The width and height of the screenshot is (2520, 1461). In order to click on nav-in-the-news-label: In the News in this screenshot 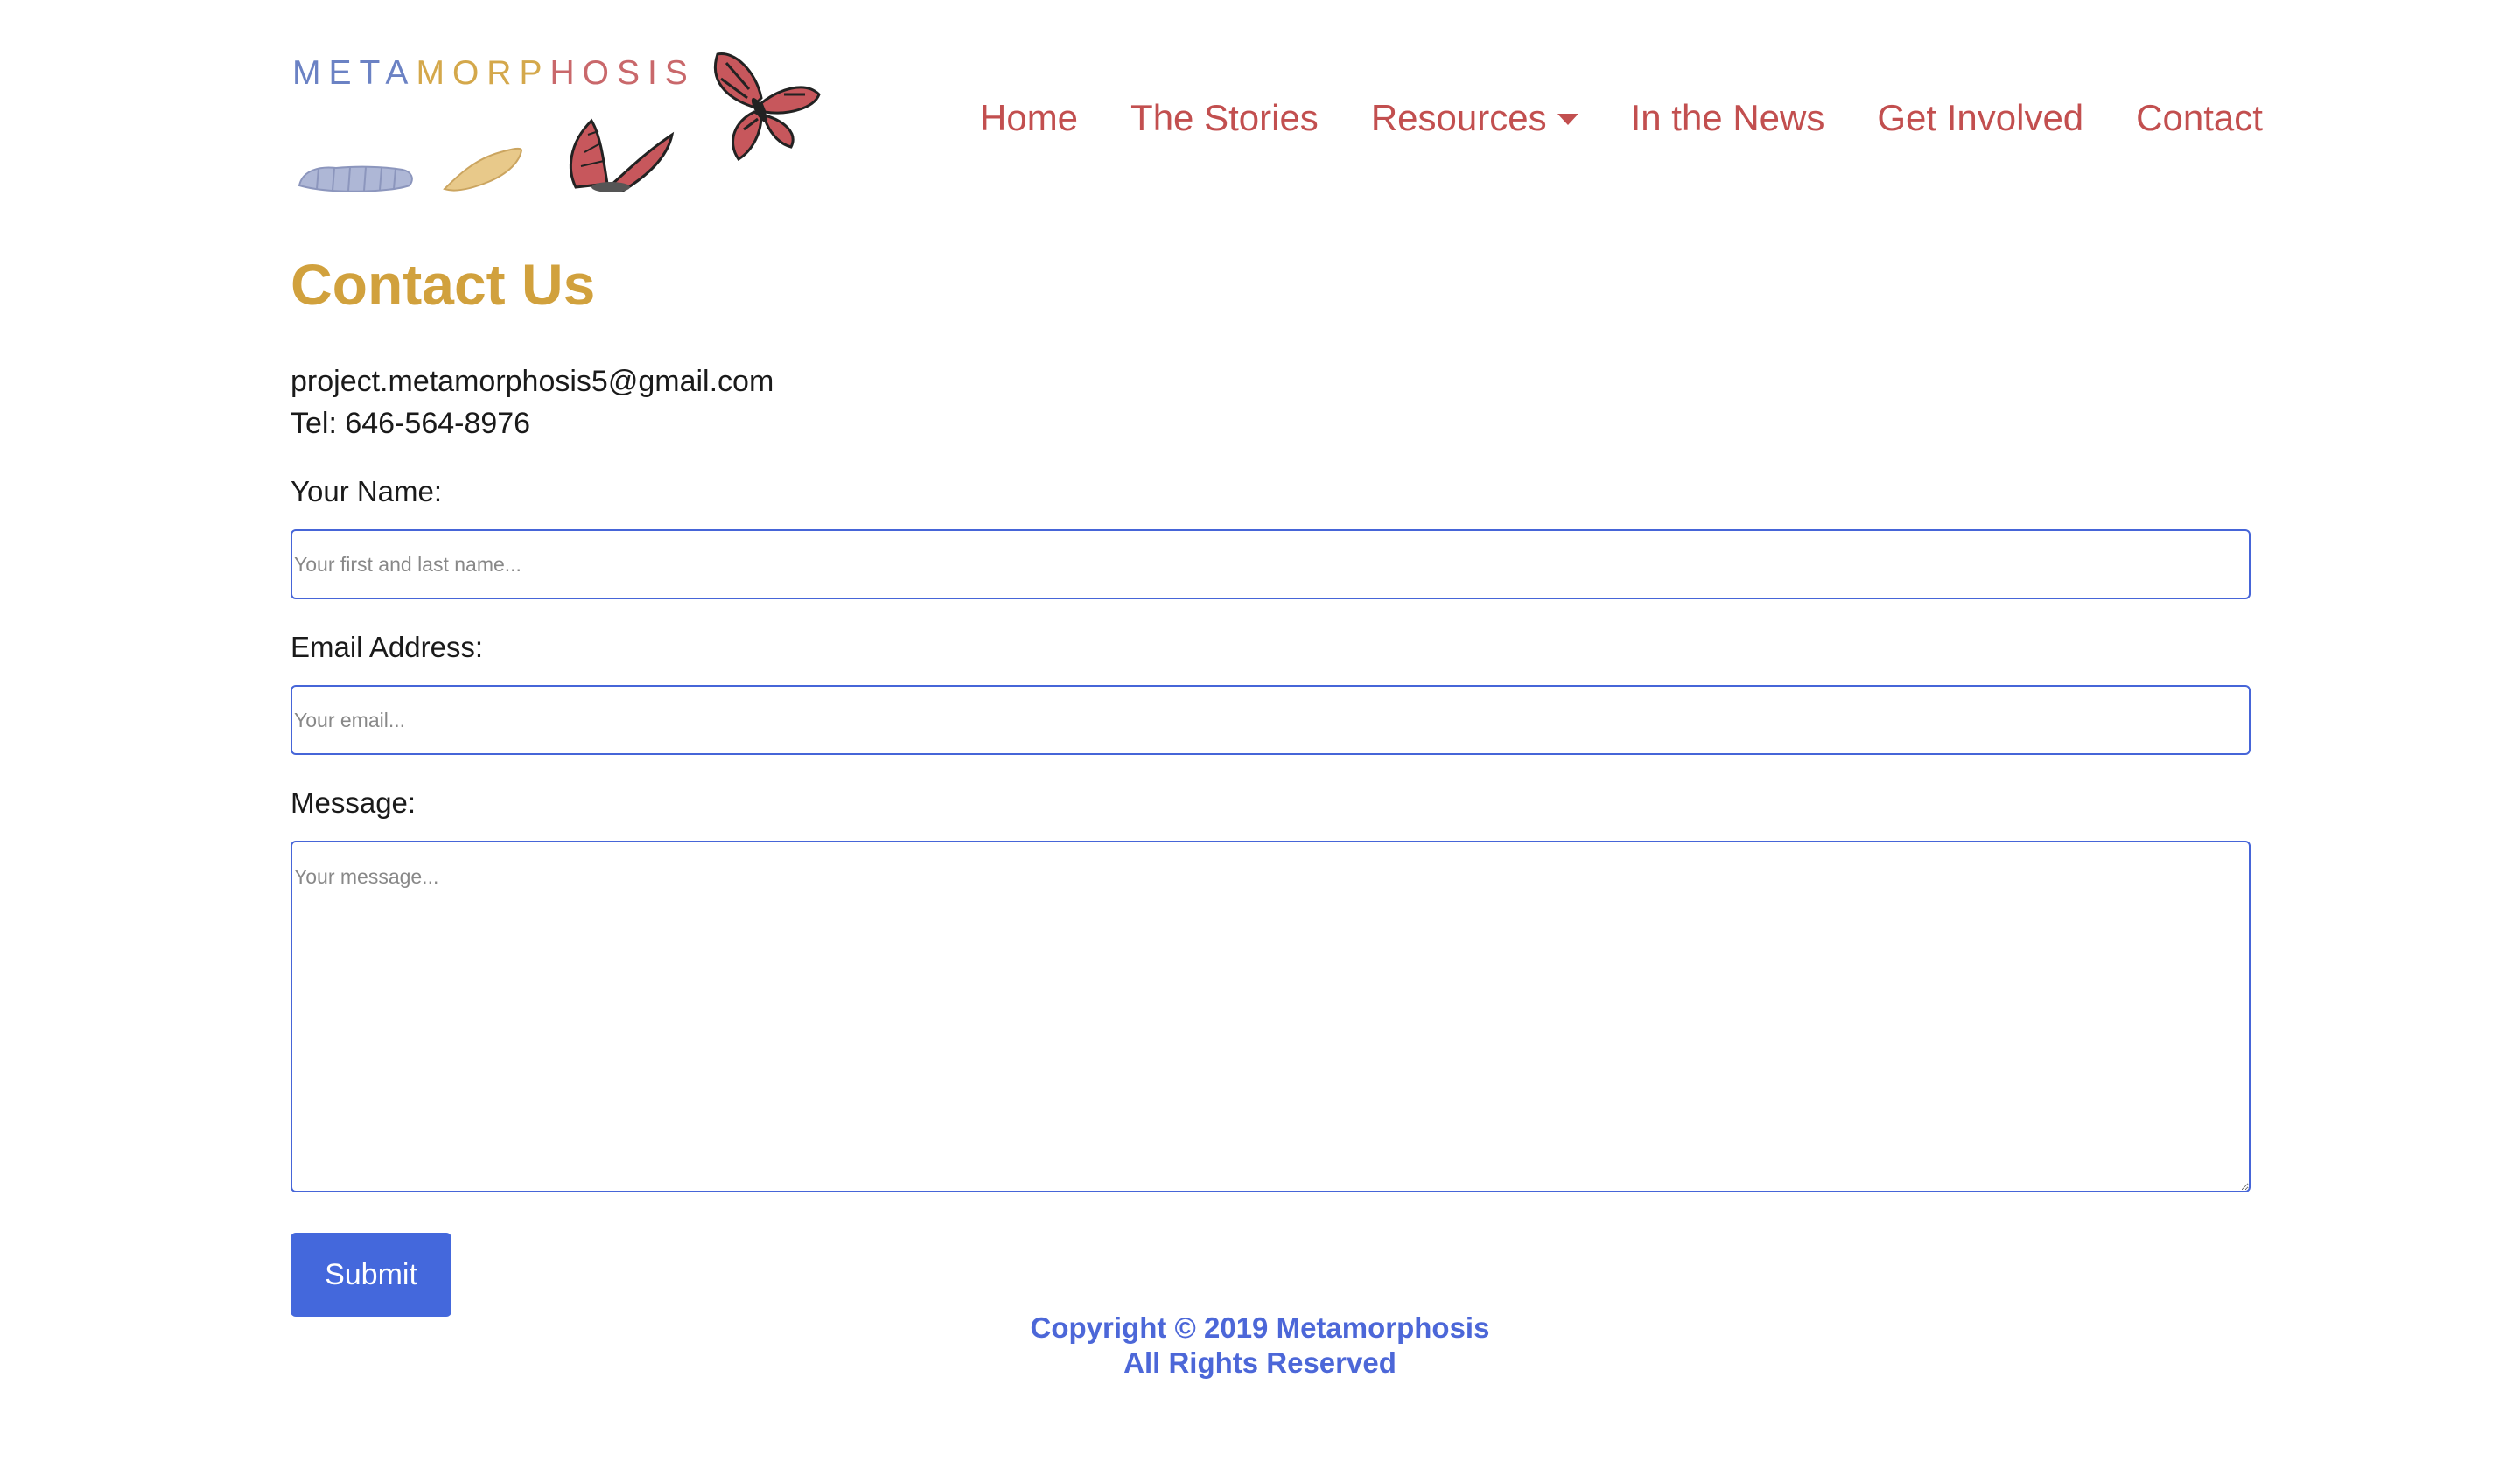, I will do `click(1727, 117)`.